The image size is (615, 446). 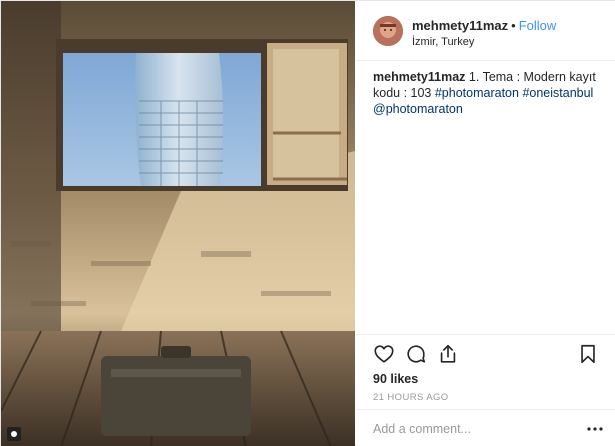 What do you see at coordinates (384, 354) in the screenshot?
I see `heart-icon` at bounding box center [384, 354].